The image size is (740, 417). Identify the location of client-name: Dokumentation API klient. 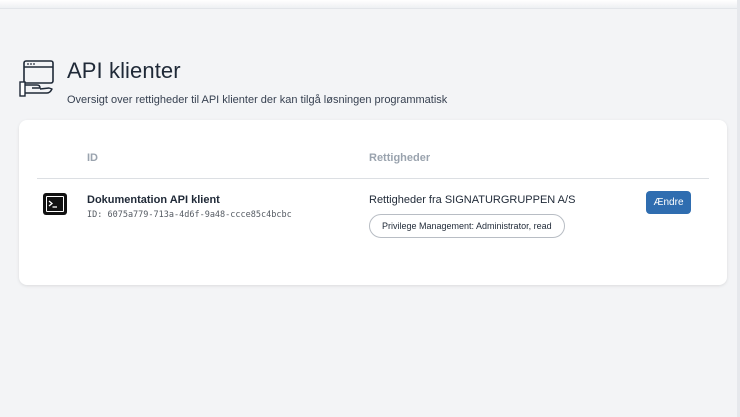
(153, 200).